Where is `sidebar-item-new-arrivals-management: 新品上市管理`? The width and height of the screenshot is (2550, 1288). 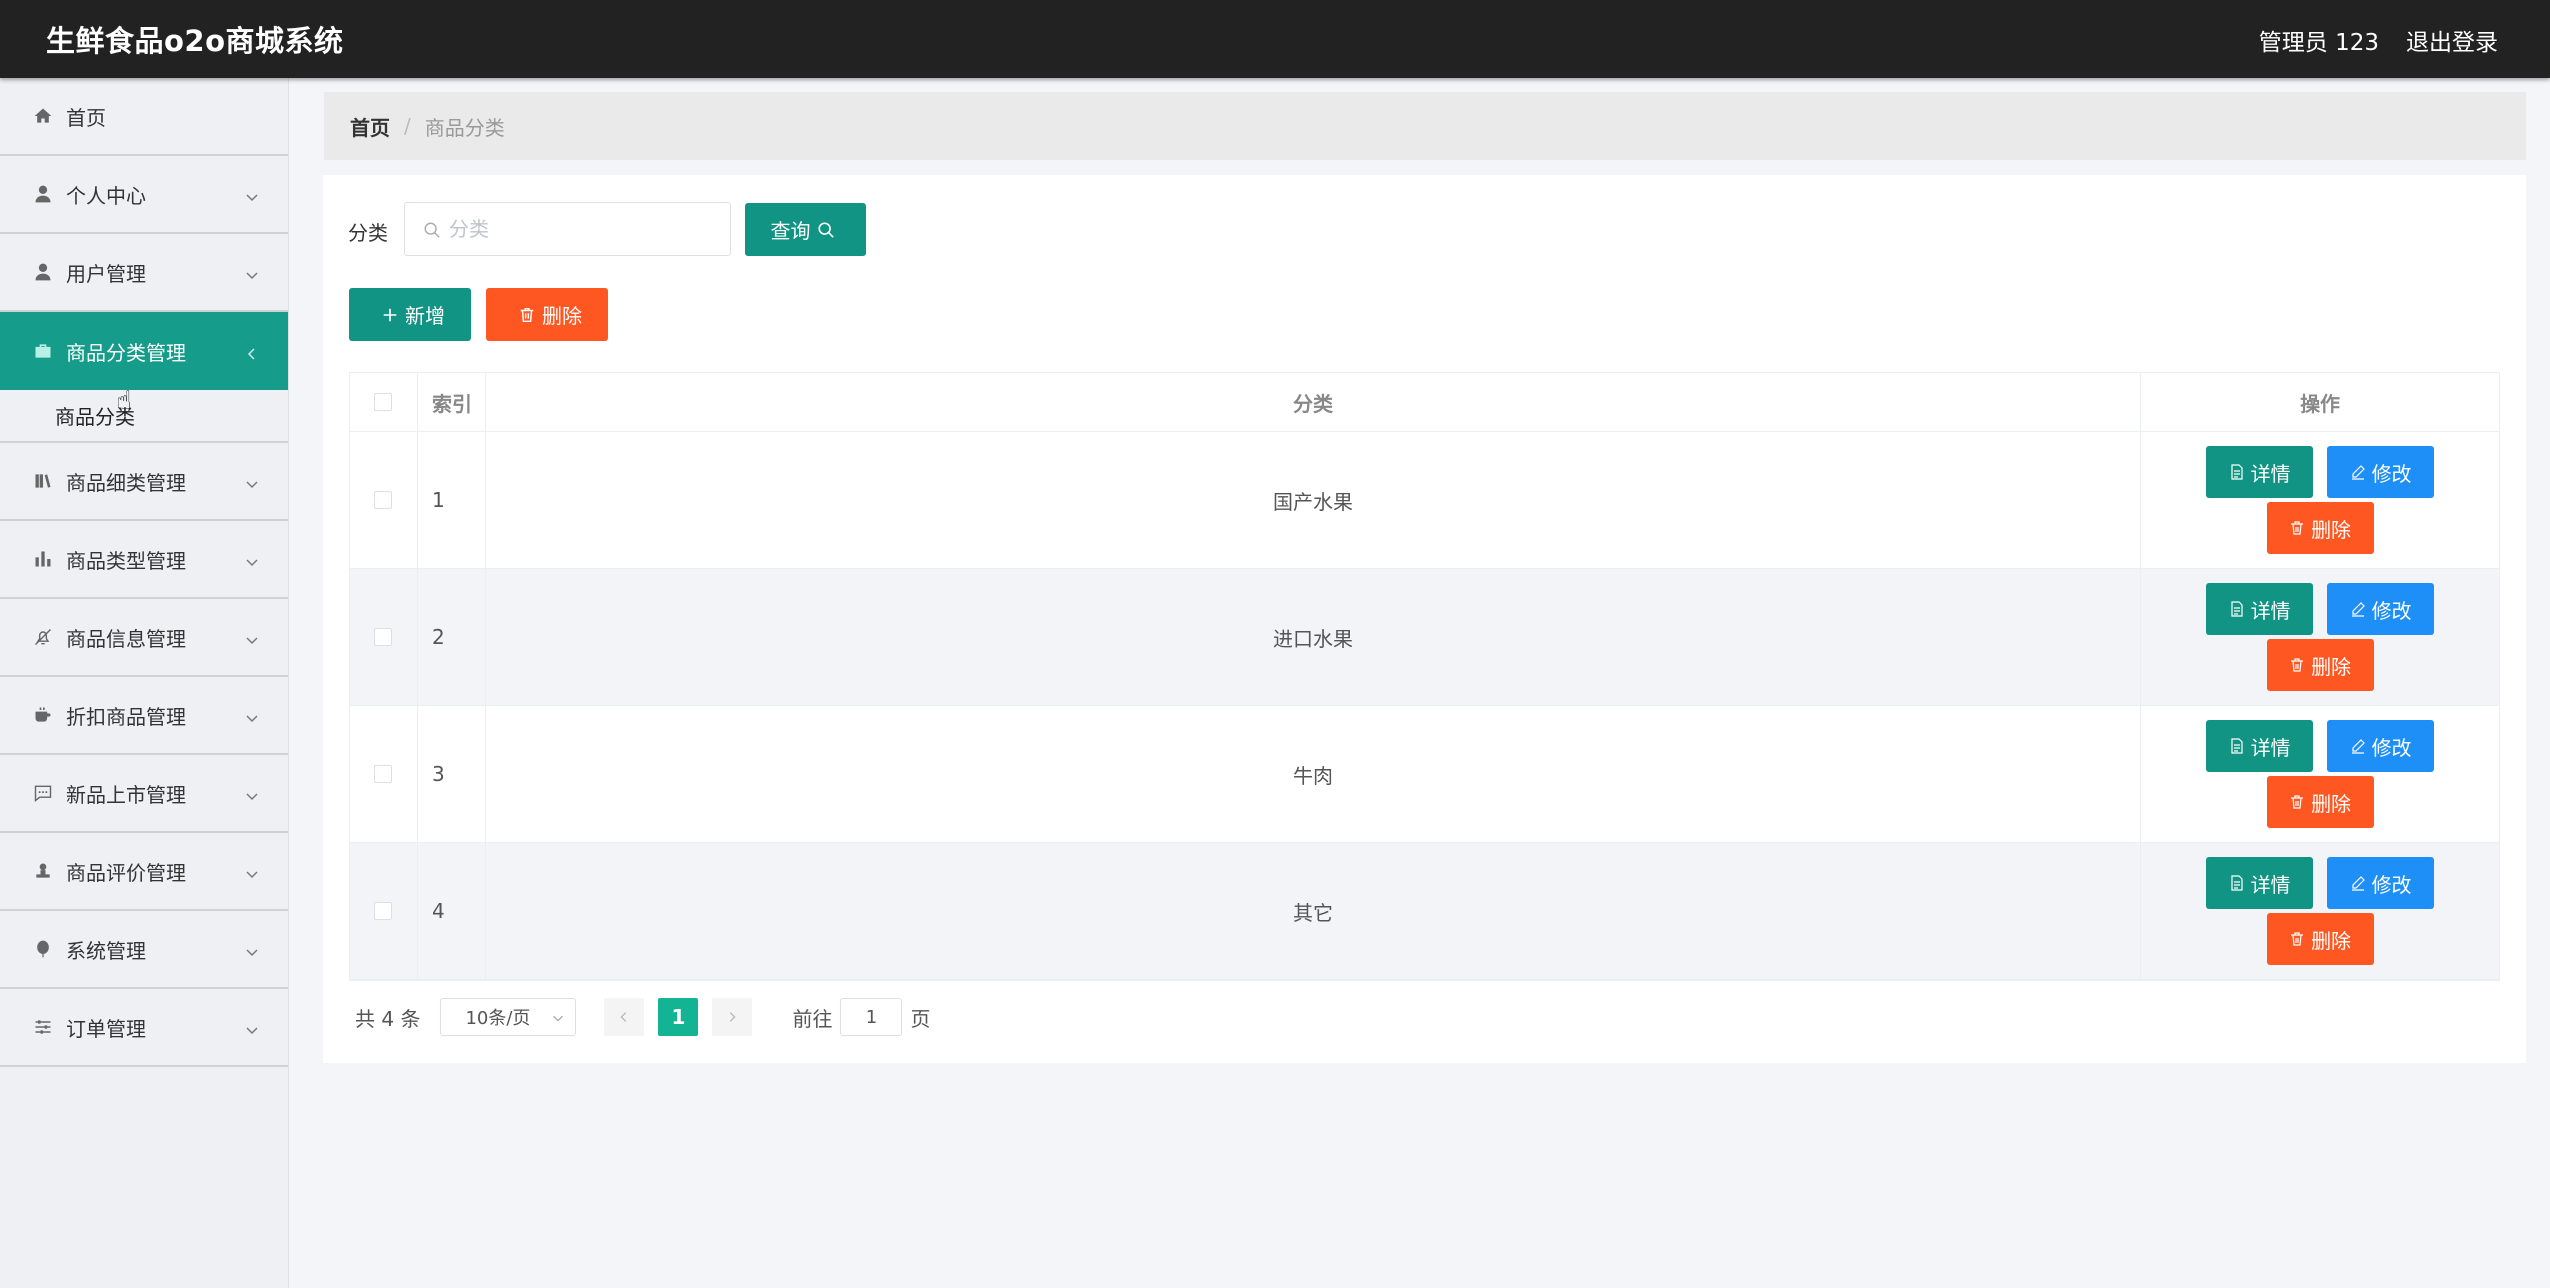
sidebar-item-new-arrivals-management: 新品上市管理 is located at coordinates (144, 794).